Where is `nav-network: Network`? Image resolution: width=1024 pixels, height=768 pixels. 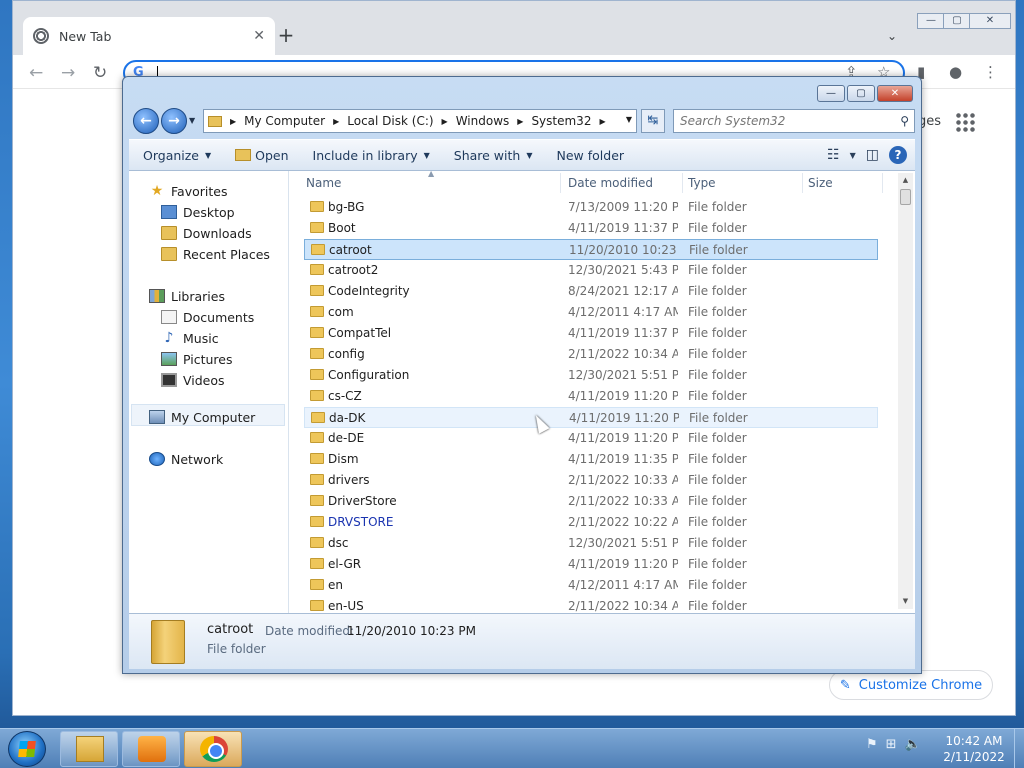 nav-network: Network is located at coordinates (186, 459).